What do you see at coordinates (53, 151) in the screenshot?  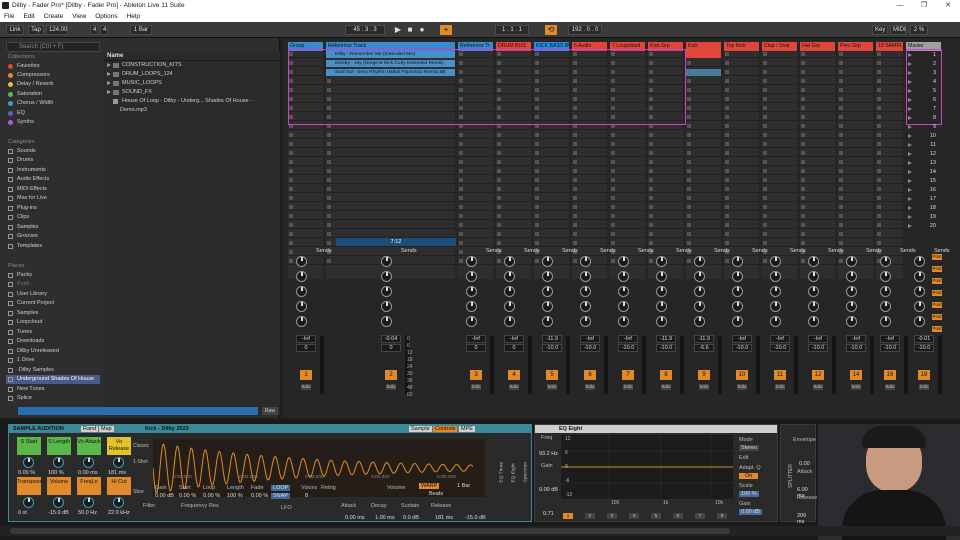 I see `category-sounds: Sounds` at bounding box center [53, 151].